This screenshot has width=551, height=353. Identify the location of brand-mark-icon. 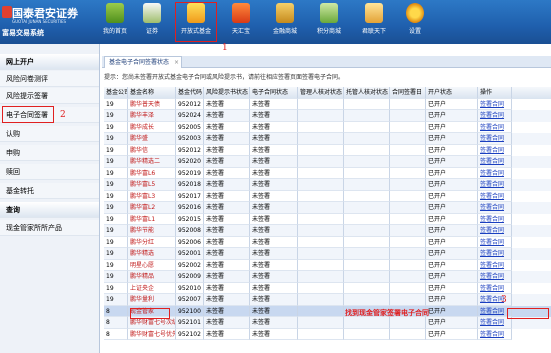
(7, 12).